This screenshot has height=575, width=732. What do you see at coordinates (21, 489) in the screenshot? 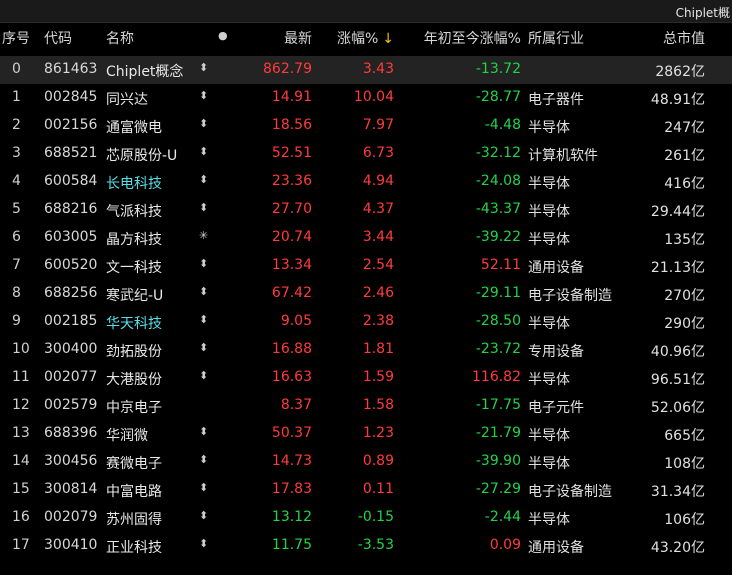
I see `row-seq: 15` at bounding box center [21, 489].